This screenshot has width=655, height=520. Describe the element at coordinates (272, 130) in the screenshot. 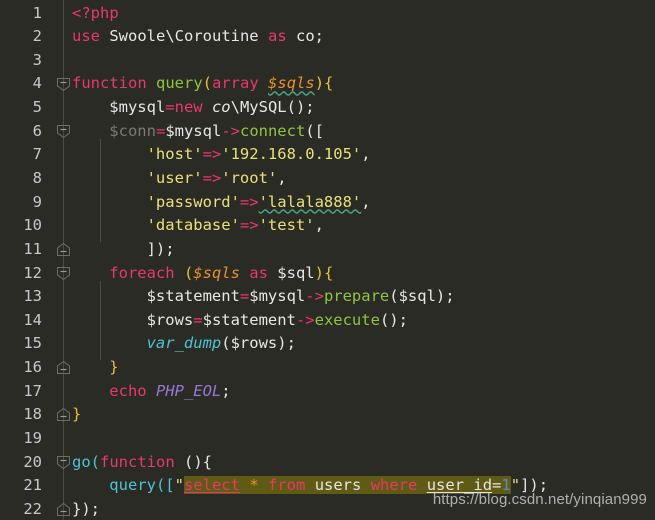

I see `token-method-connect: connect` at that location.